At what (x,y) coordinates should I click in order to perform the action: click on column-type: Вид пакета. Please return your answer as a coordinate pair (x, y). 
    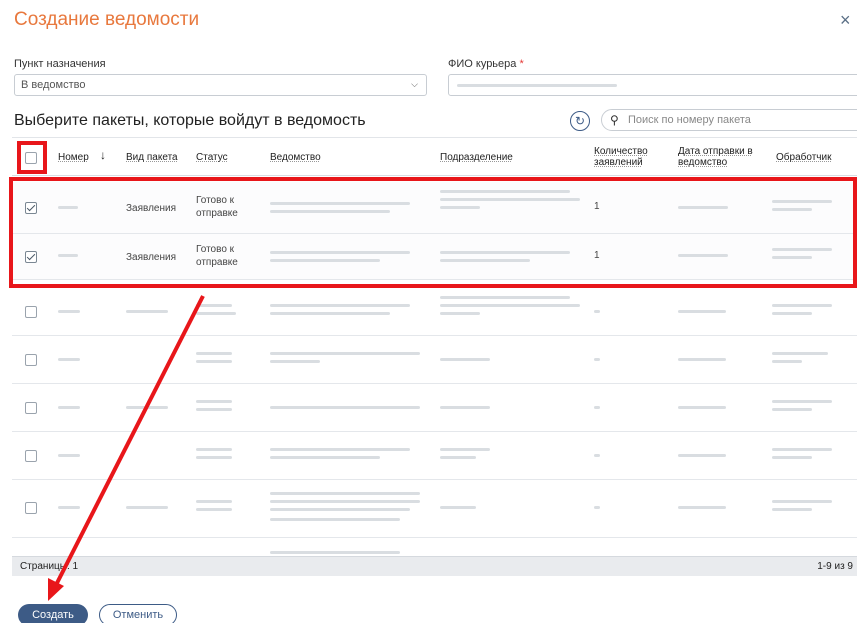
    Looking at the image, I should click on (152, 157).